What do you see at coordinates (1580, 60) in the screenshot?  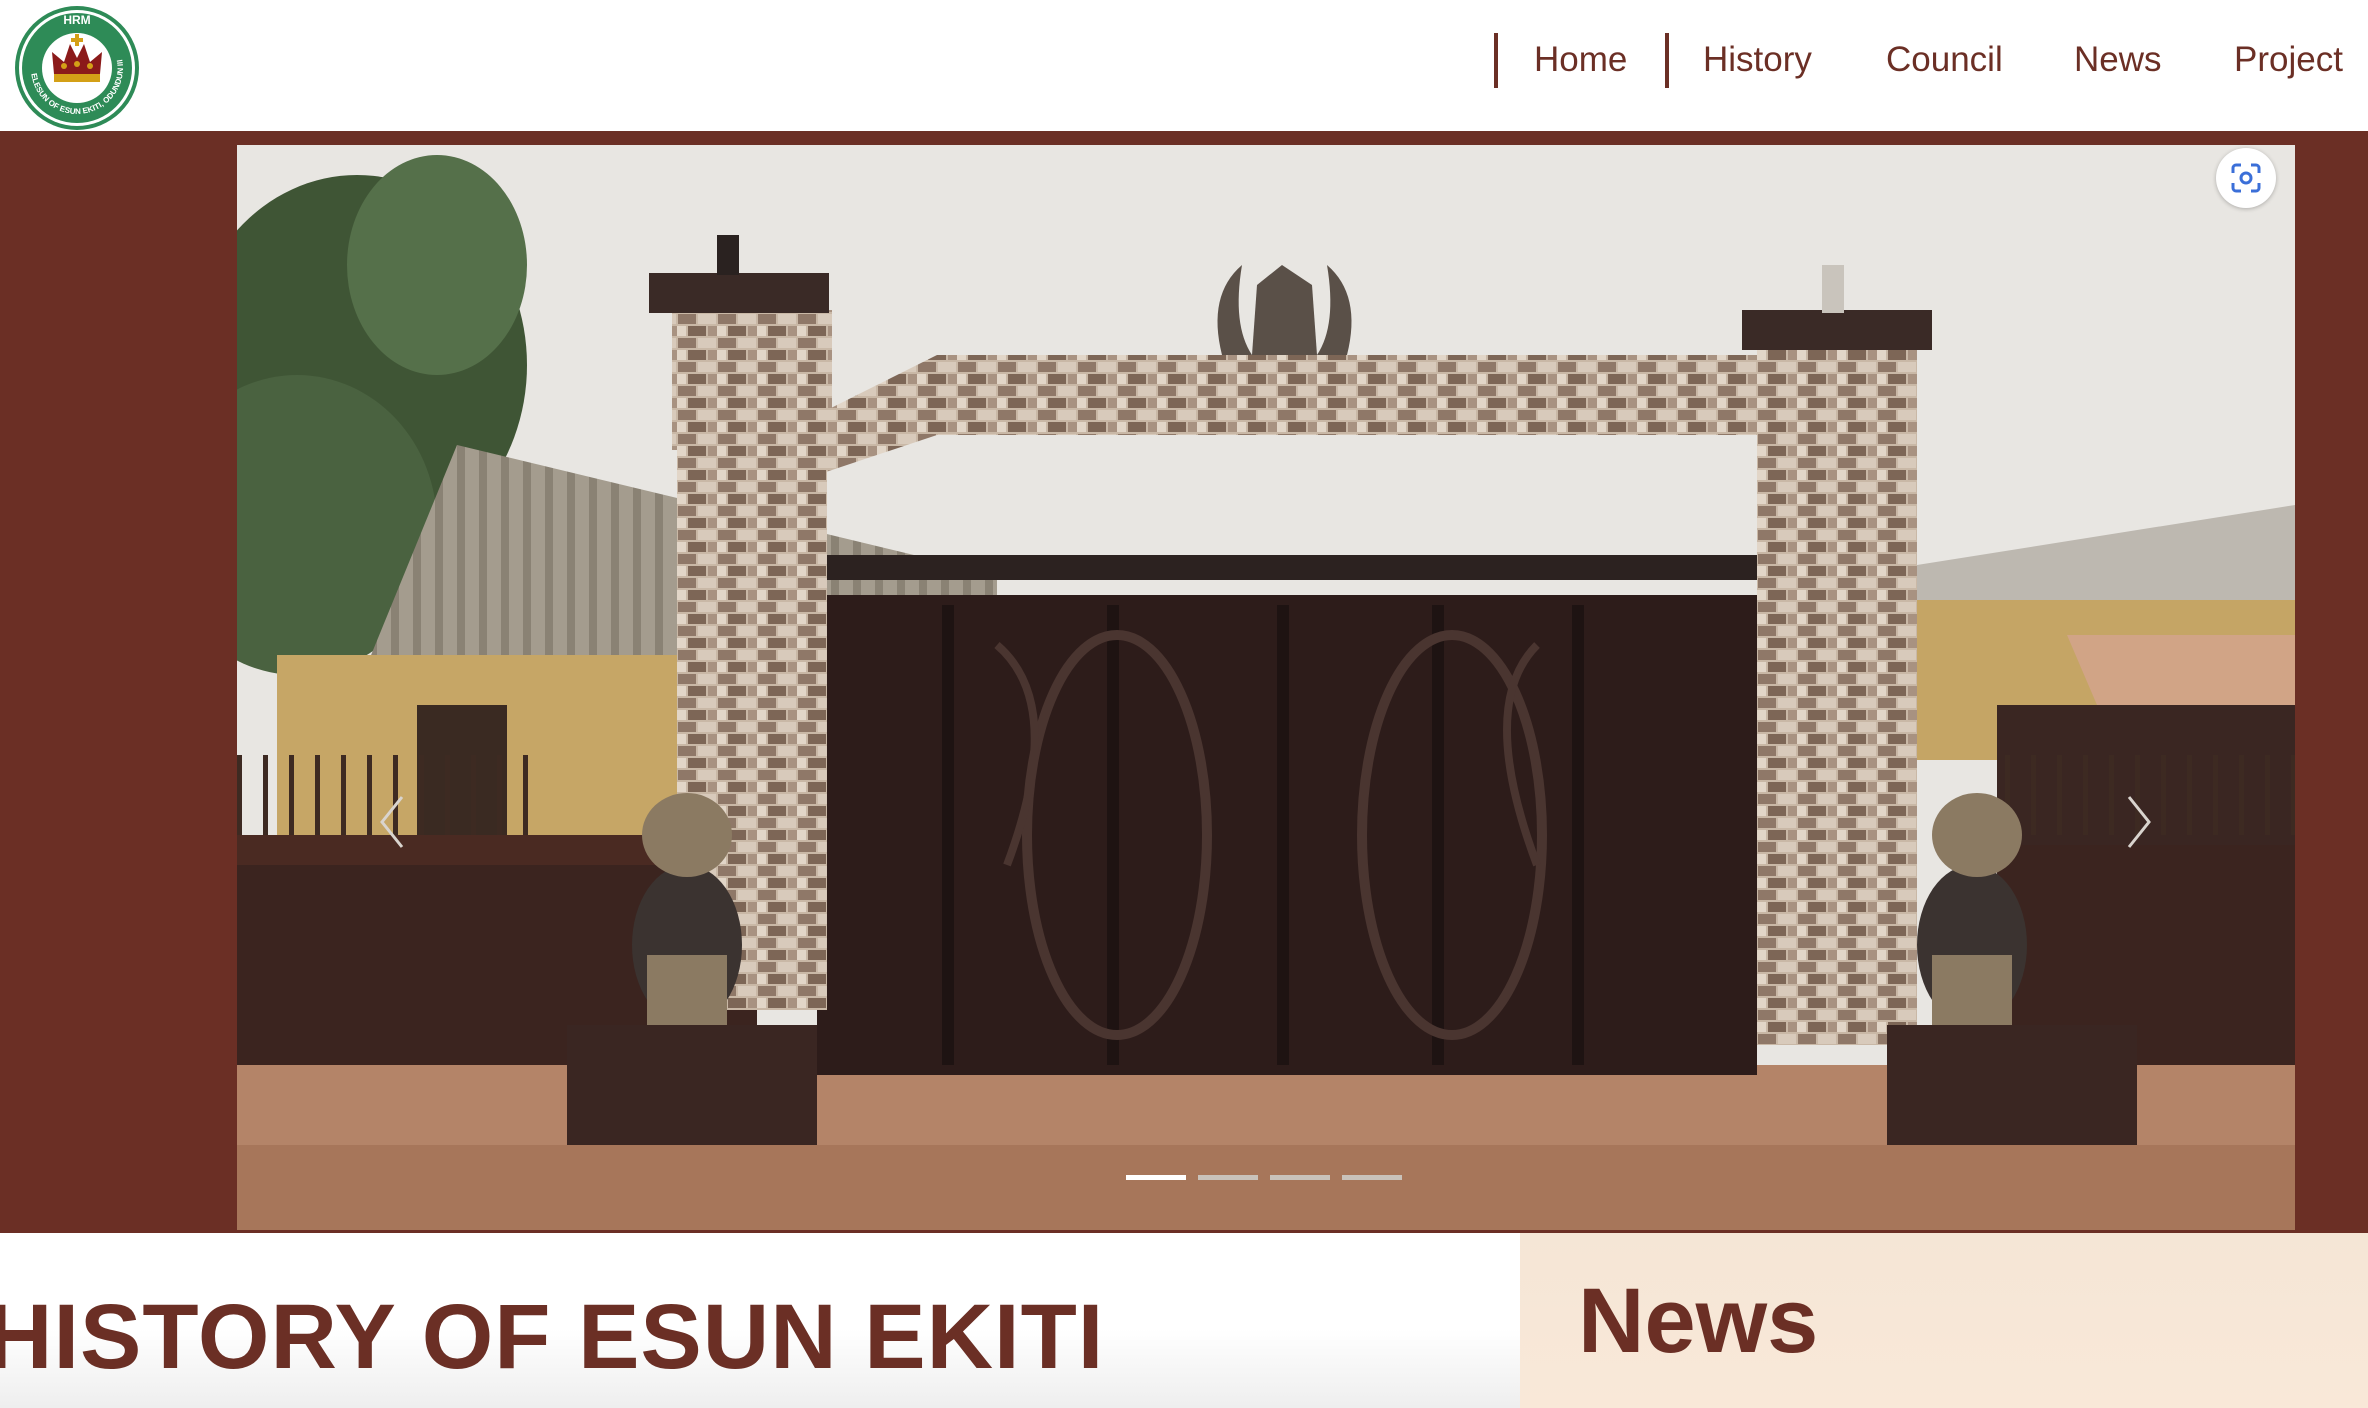 I see `nav-item-home: Home` at bounding box center [1580, 60].